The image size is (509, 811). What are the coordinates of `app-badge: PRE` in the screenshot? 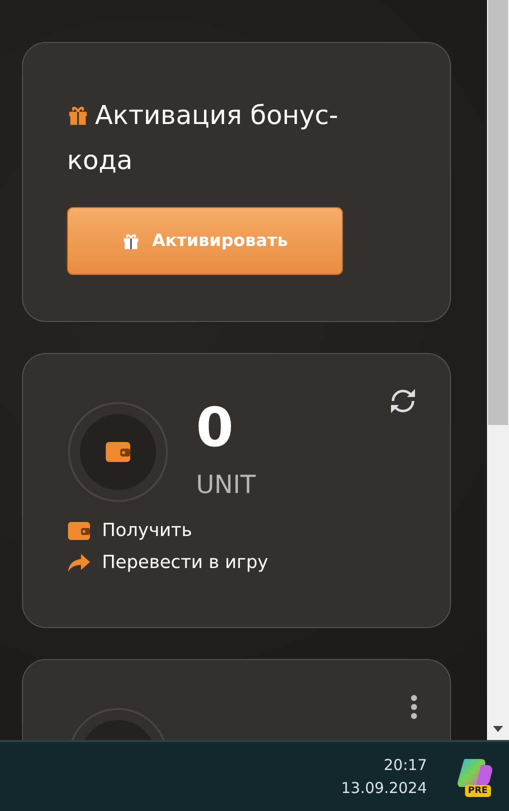 It's located at (478, 790).